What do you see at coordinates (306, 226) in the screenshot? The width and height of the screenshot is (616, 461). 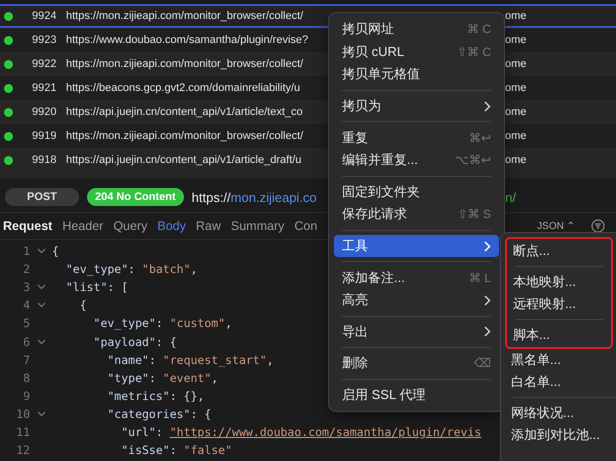 I see `tab: Con` at bounding box center [306, 226].